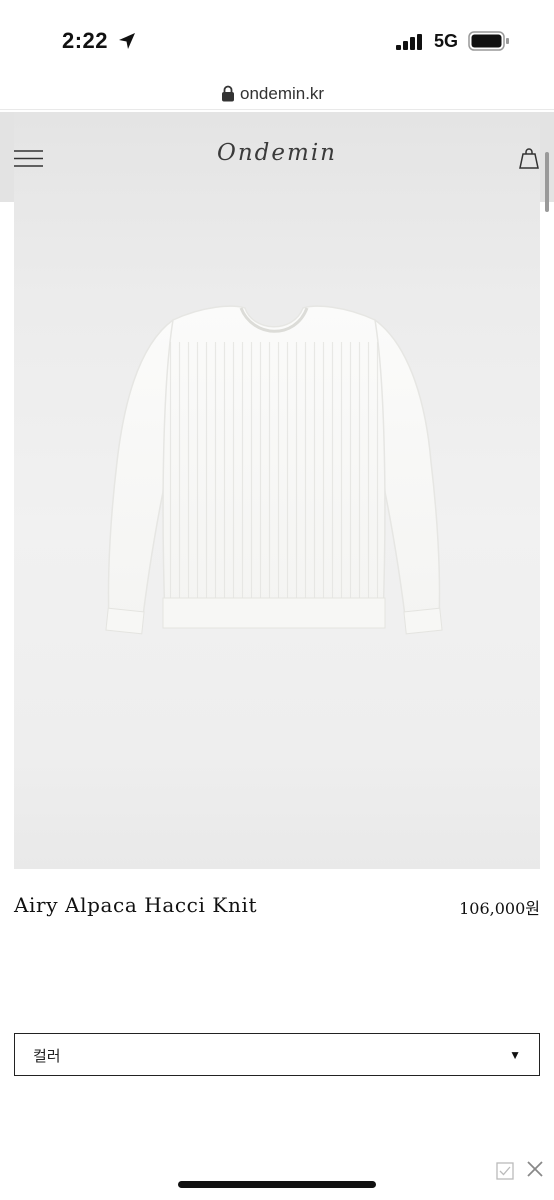 The image size is (554, 1200). What do you see at coordinates (488, 41) in the screenshot?
I see `battery-icon` at bounding box center [488, 41].